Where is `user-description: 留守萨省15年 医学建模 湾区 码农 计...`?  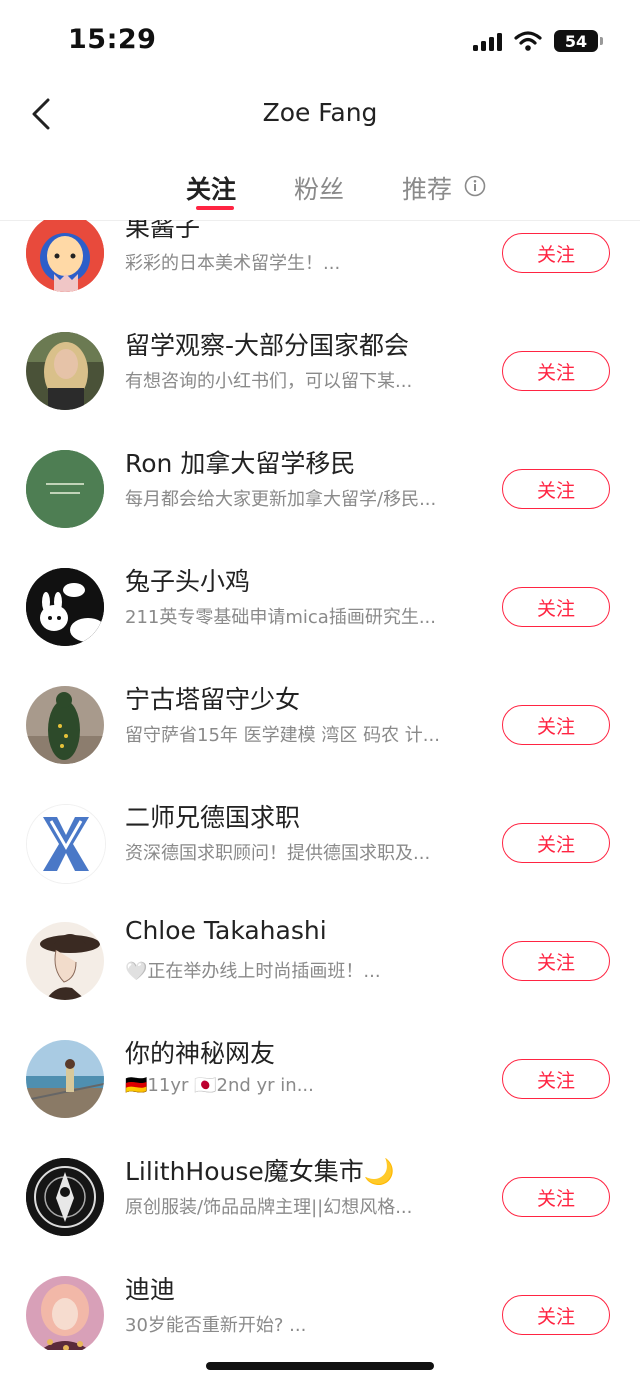 user-description: 留守萨省15年 医学建模 湾区 码农 计... is located at coordinates (282, 735).